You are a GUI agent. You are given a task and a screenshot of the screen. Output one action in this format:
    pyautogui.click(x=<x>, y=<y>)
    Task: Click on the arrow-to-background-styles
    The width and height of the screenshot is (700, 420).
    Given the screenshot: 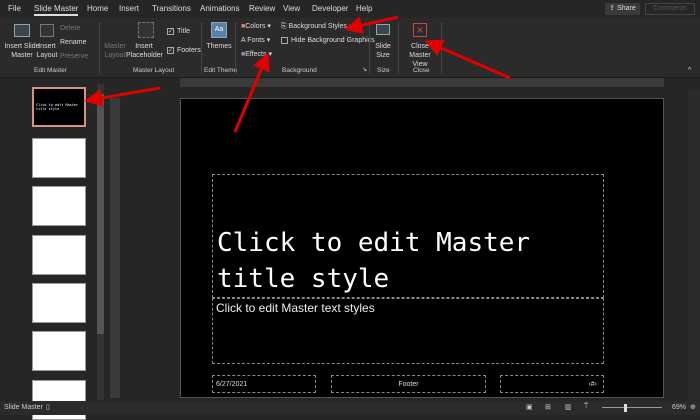 What is the action you would take?
    pyautogui.click(x=371, y=25)
    